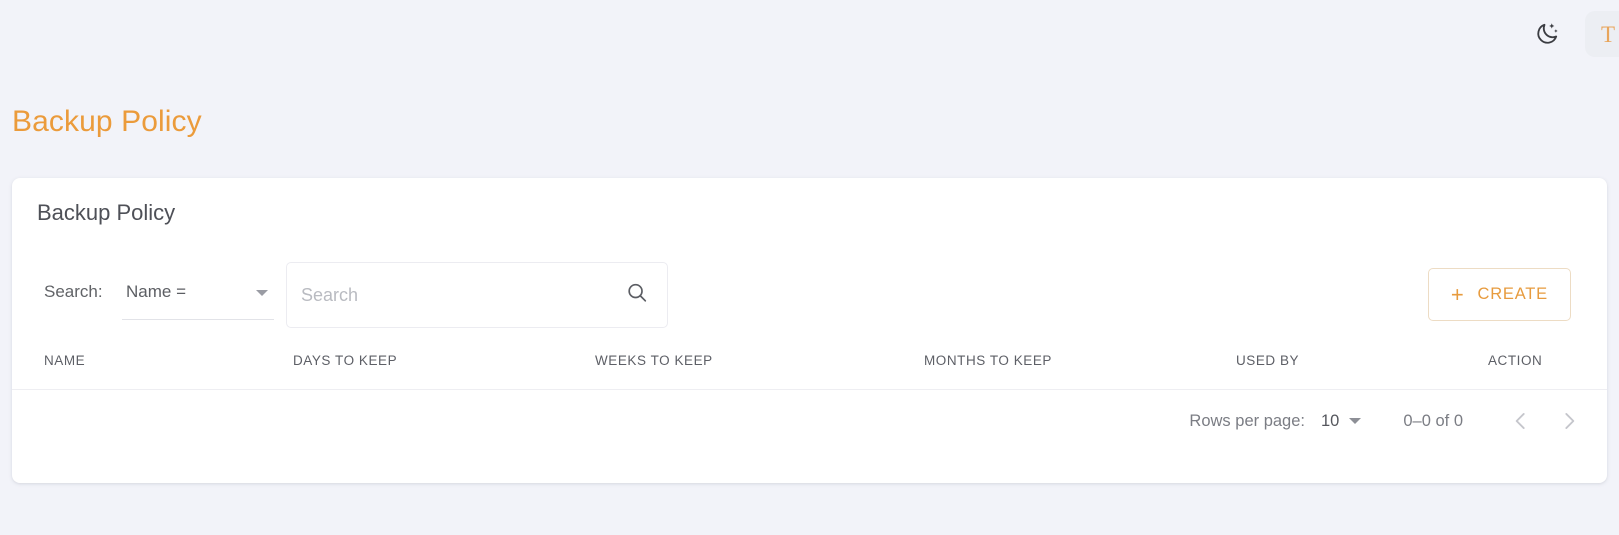 This screenshot has width=1619, height=535. What do you see at coordinates (1573, 34) in the screenshot?
I see `top-bar-actions: T` at bounding box center [1573, 34].